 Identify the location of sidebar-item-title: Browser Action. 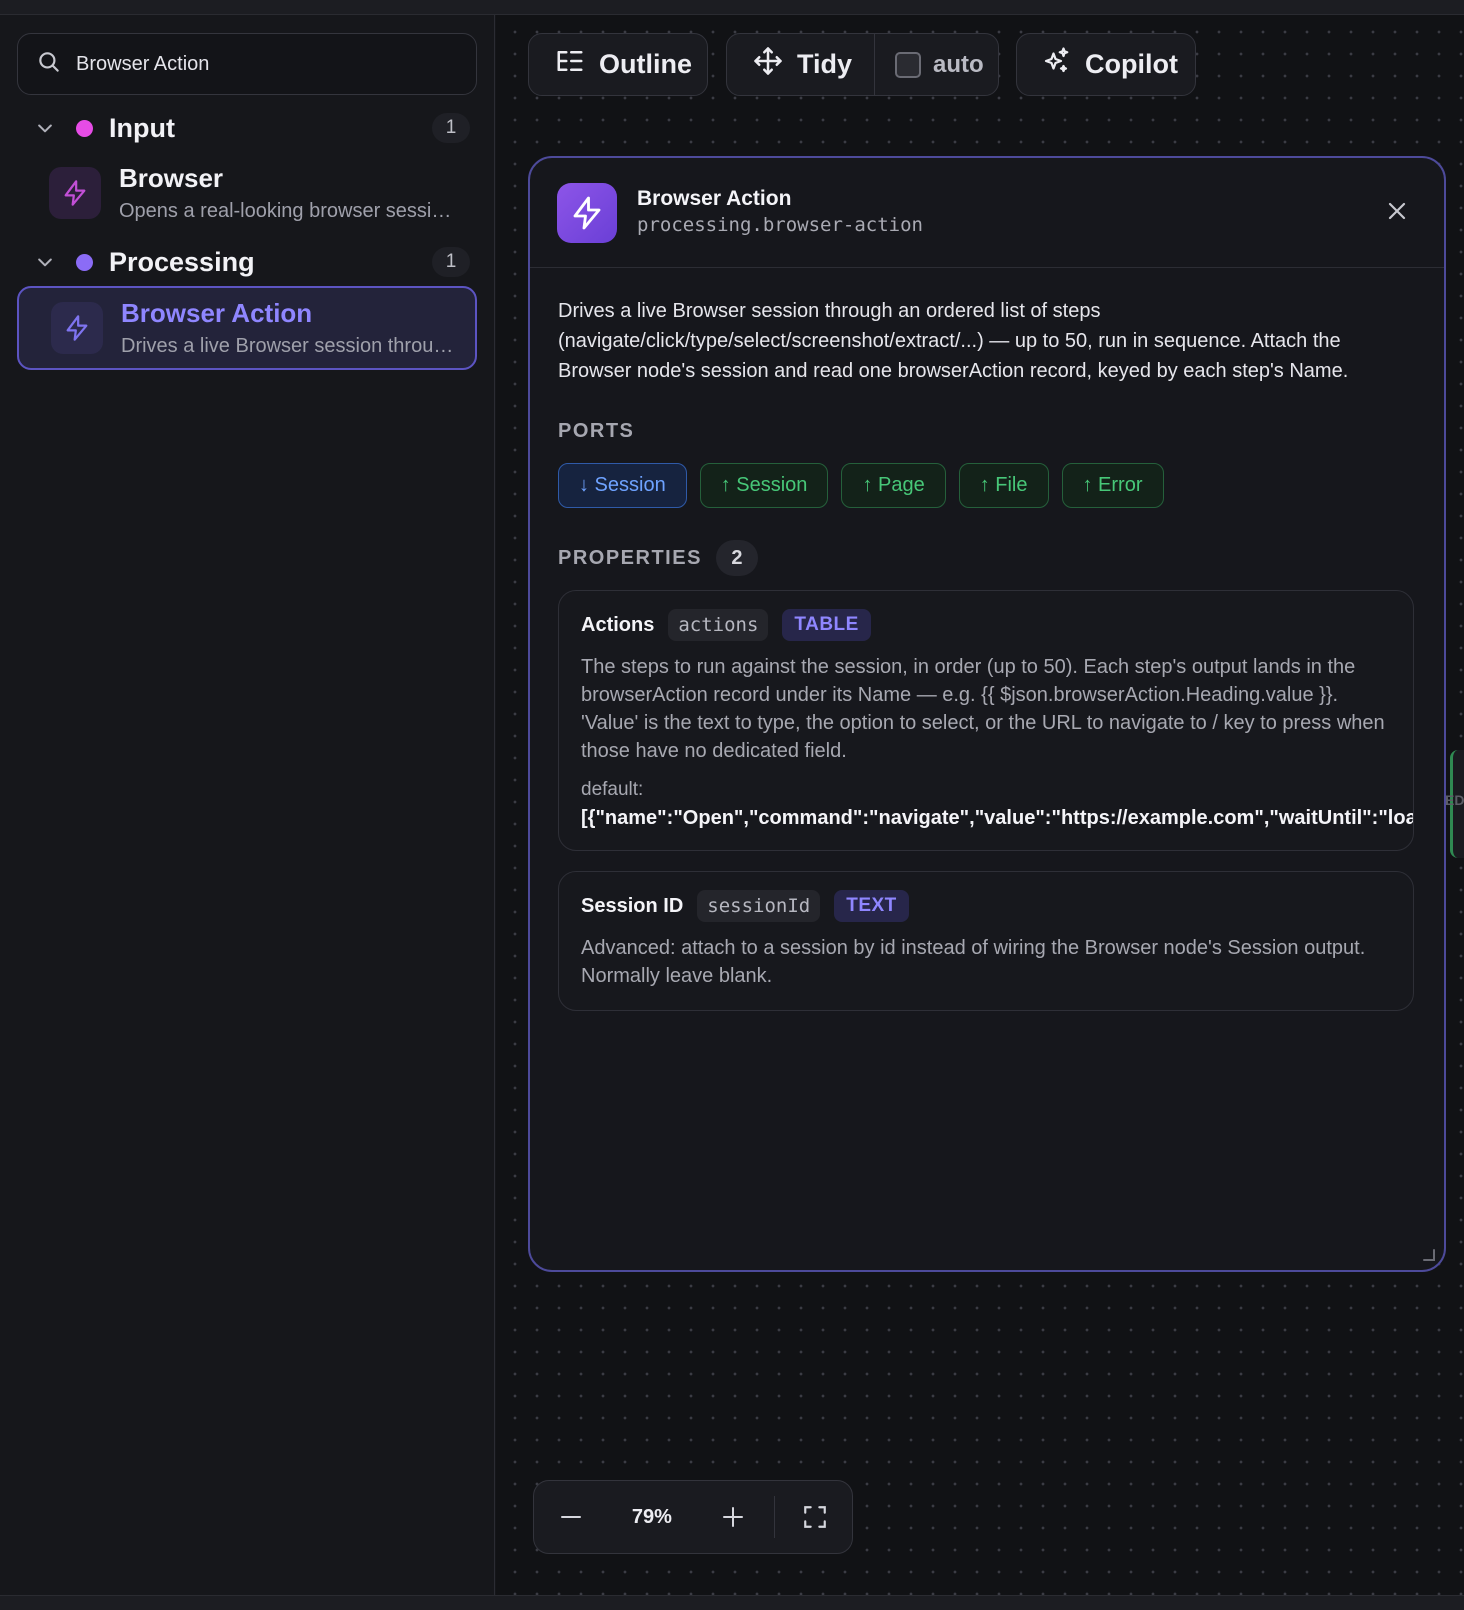
(217, 313).